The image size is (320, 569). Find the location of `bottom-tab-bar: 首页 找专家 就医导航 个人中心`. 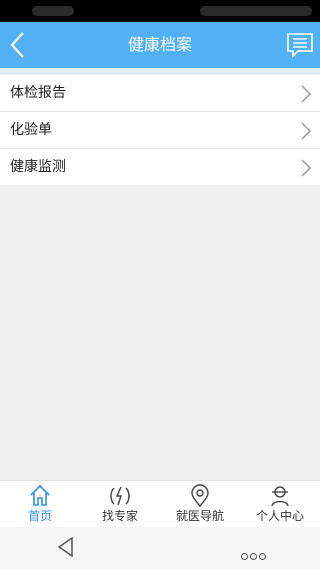

bottom-tab-bar: 首页 找专家 就医导航 个人中心 is located at coordinates (160, 503).